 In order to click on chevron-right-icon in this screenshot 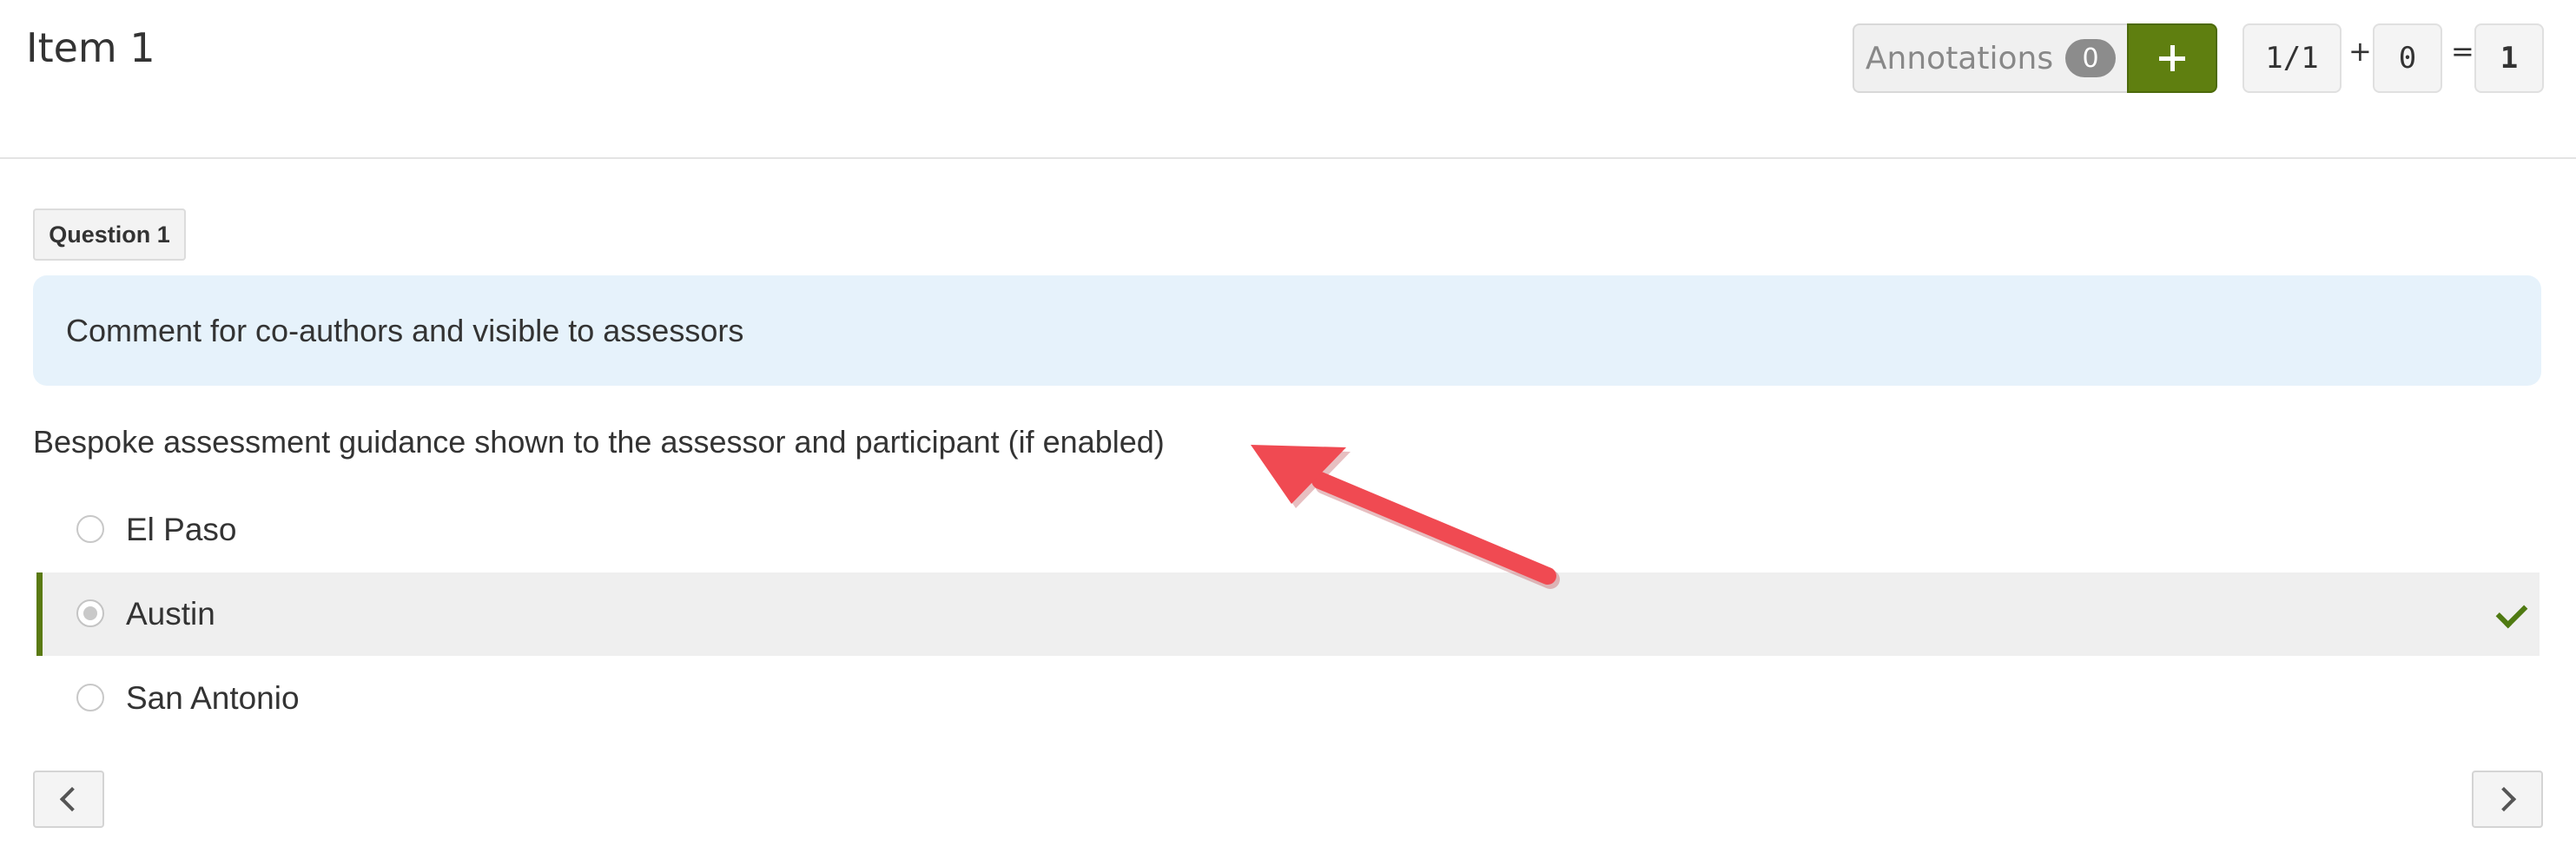, I will do `click(2504, 799)`.